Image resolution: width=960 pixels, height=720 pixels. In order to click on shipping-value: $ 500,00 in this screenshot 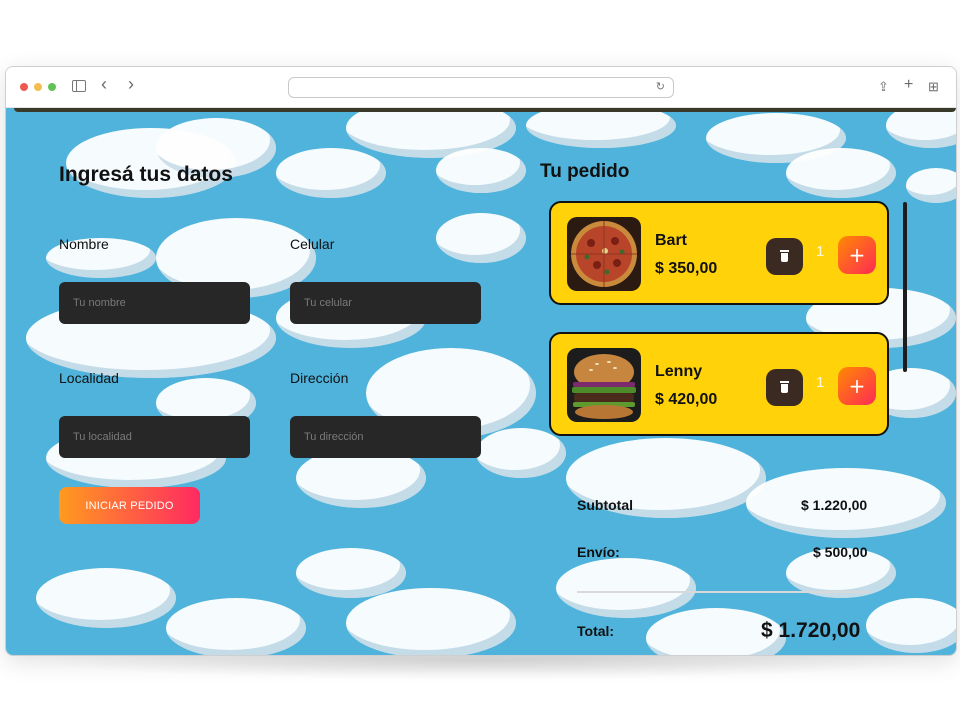, I will do `click(840, 552)`.